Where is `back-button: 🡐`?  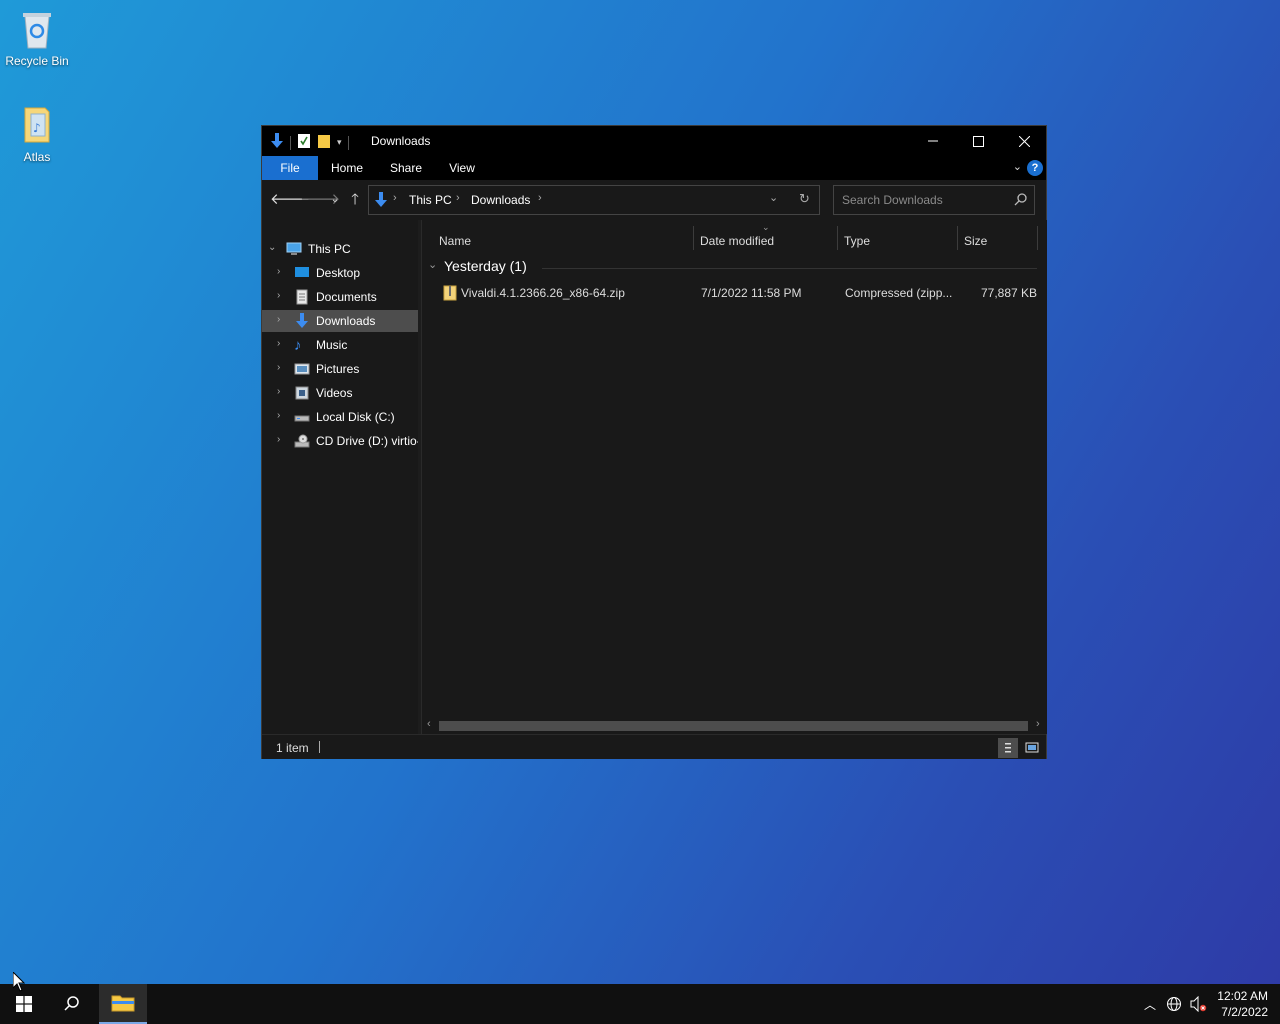 back-button: 🡐 is located at coordinates (290, 200).